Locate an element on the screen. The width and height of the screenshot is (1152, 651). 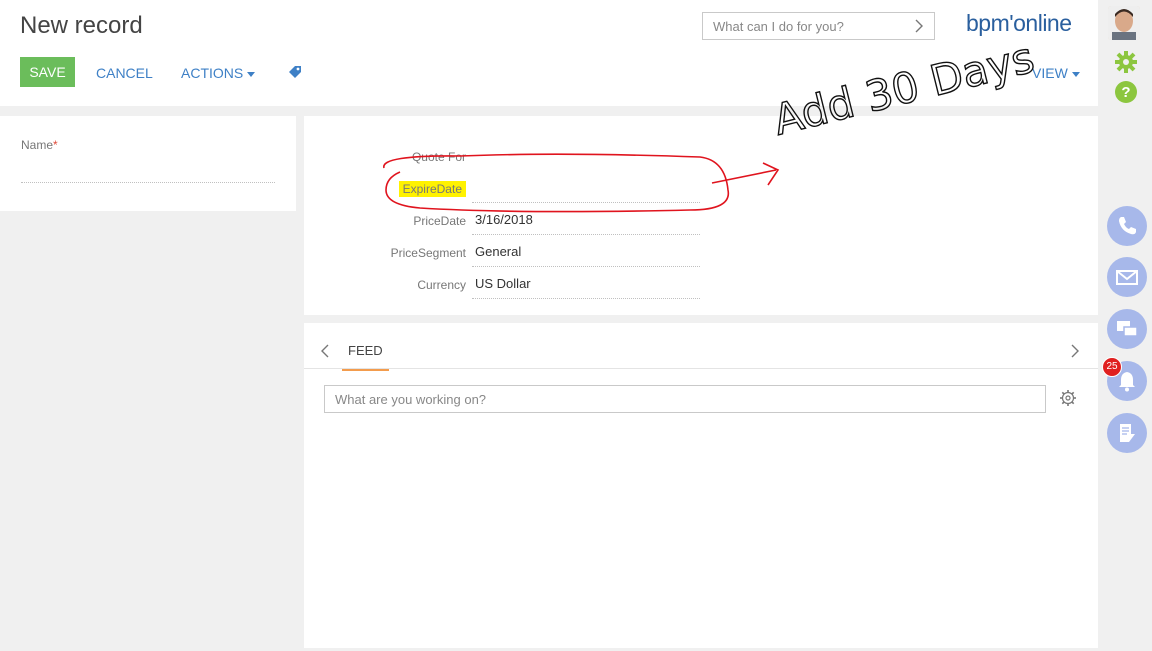
field-currency: Currency US Dollar is located at coordinates (504, 286).